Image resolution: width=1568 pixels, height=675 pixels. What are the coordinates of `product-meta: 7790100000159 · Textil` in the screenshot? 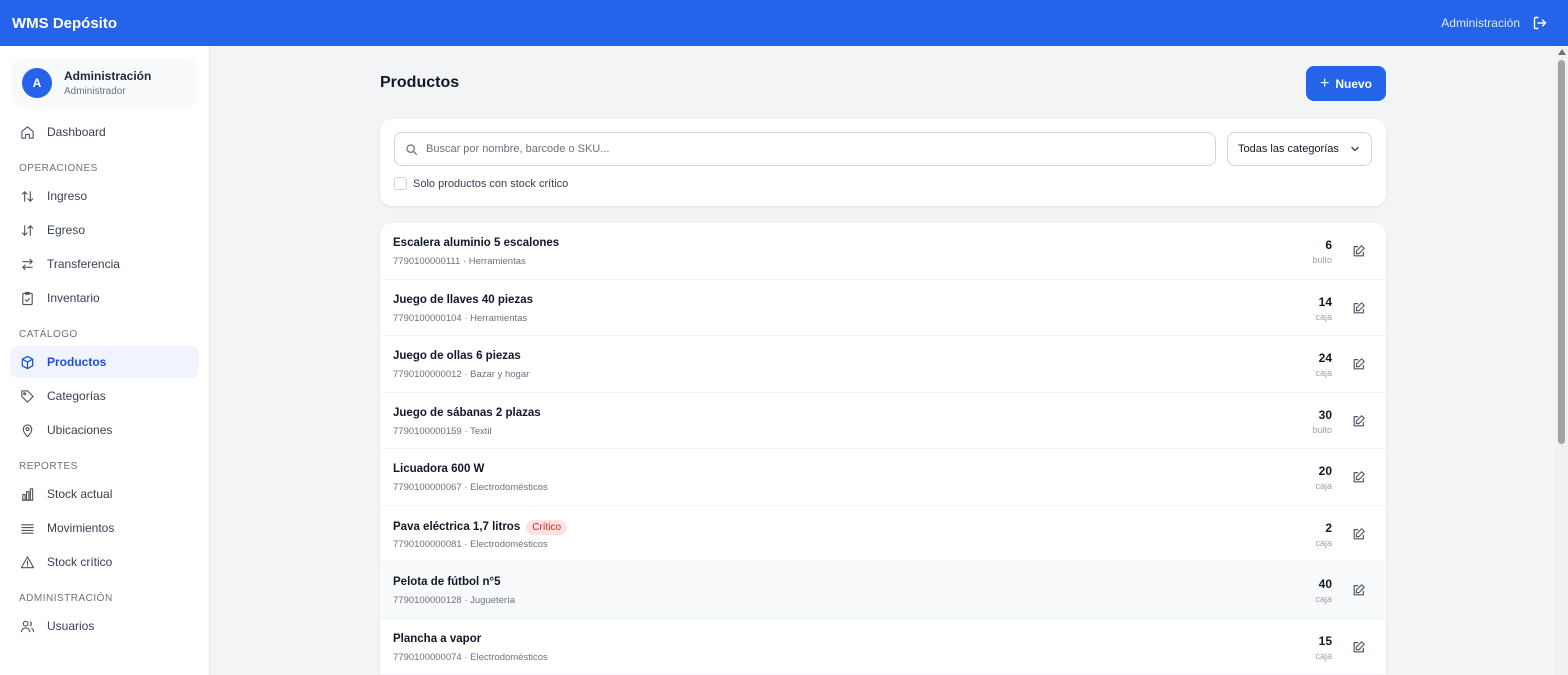 It's located at (442, 431).